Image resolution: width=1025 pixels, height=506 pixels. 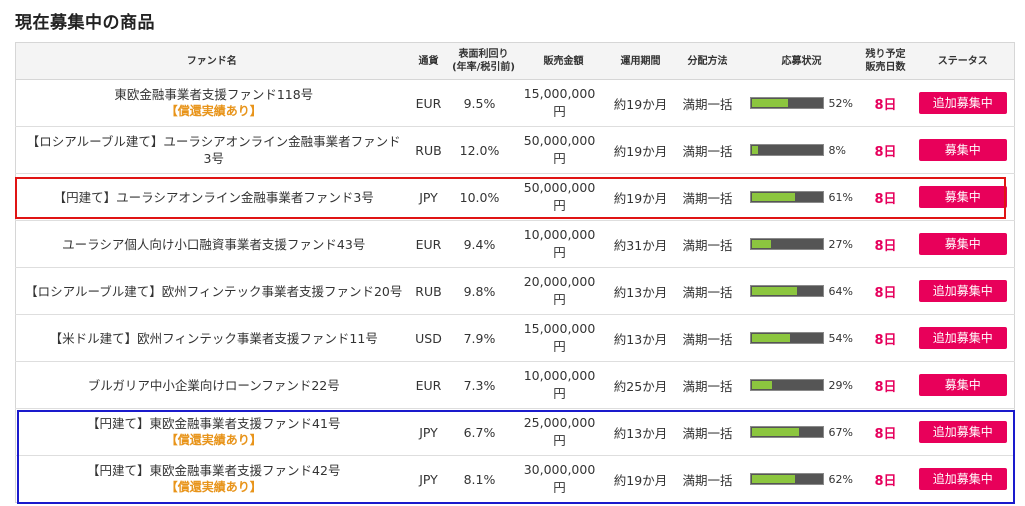 I want to click on fund-name-link: 【円建て】ユーラシアオンライン金融事業者ファンド3号, so click(x=214, y=197).